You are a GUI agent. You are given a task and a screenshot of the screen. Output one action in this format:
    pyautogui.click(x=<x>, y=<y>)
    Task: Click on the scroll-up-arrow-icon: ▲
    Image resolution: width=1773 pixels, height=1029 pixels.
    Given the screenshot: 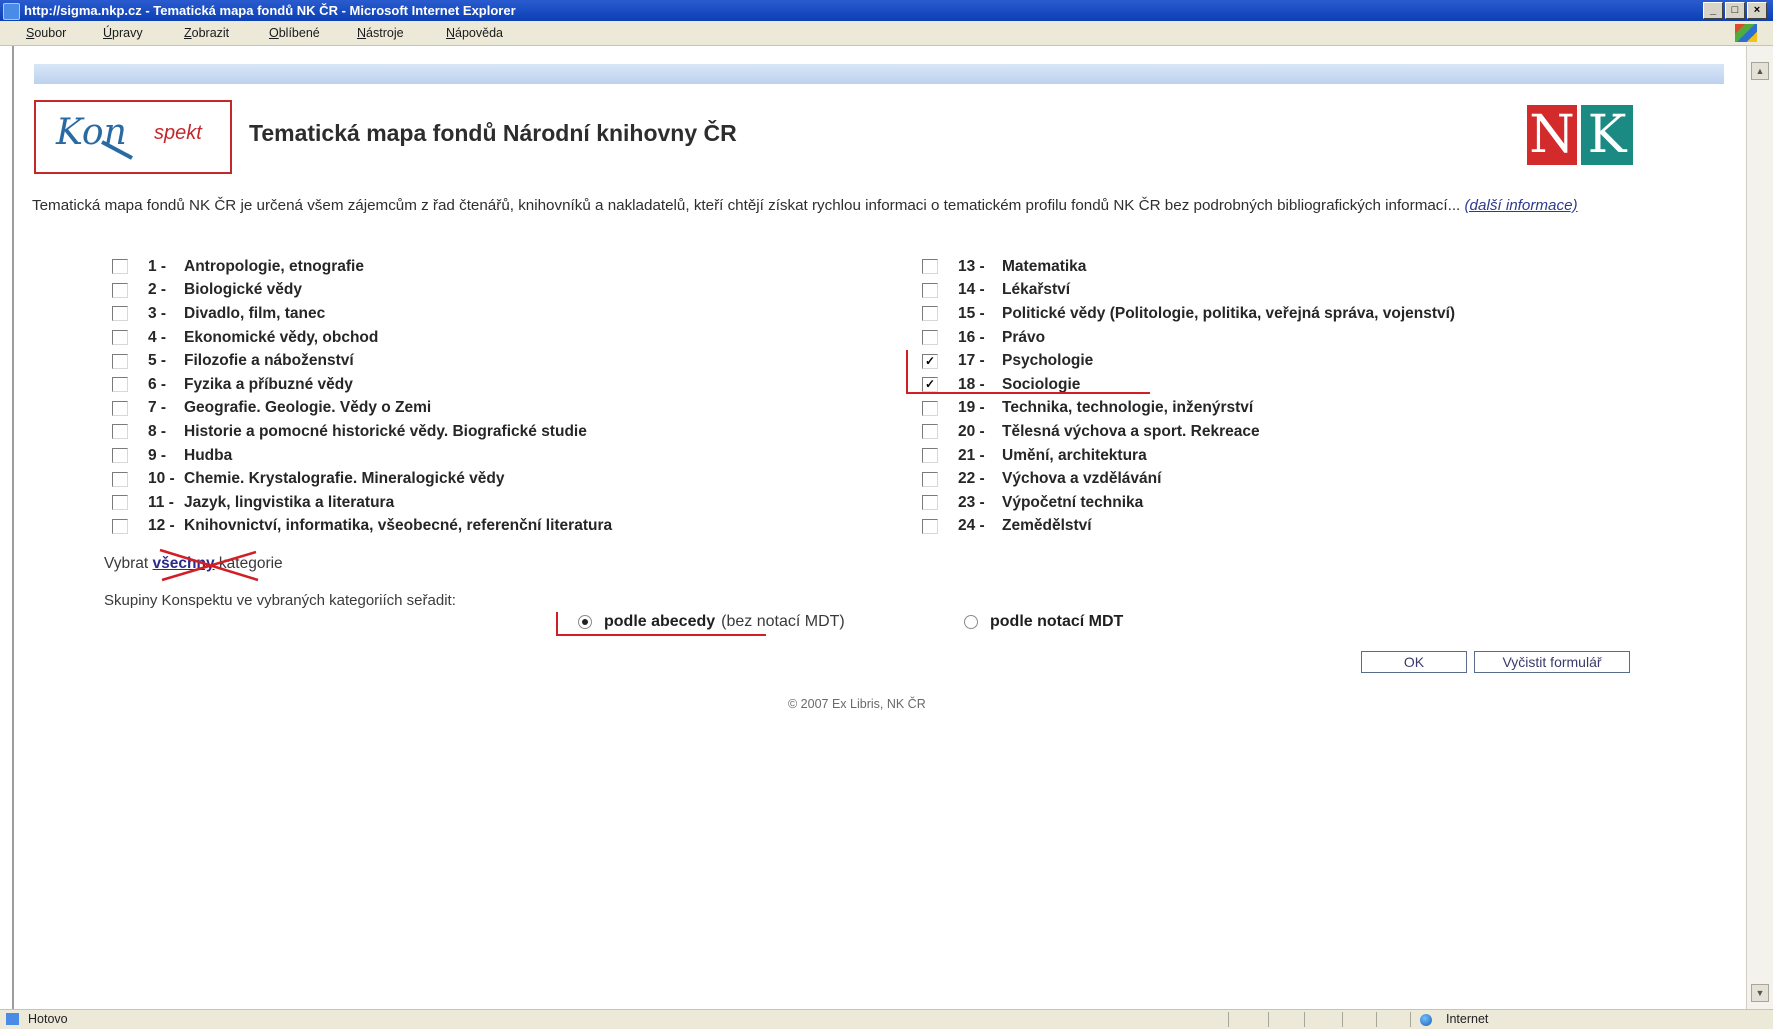 What is the action you would take?
    pyautogui.click(x=1760, y=71)
    